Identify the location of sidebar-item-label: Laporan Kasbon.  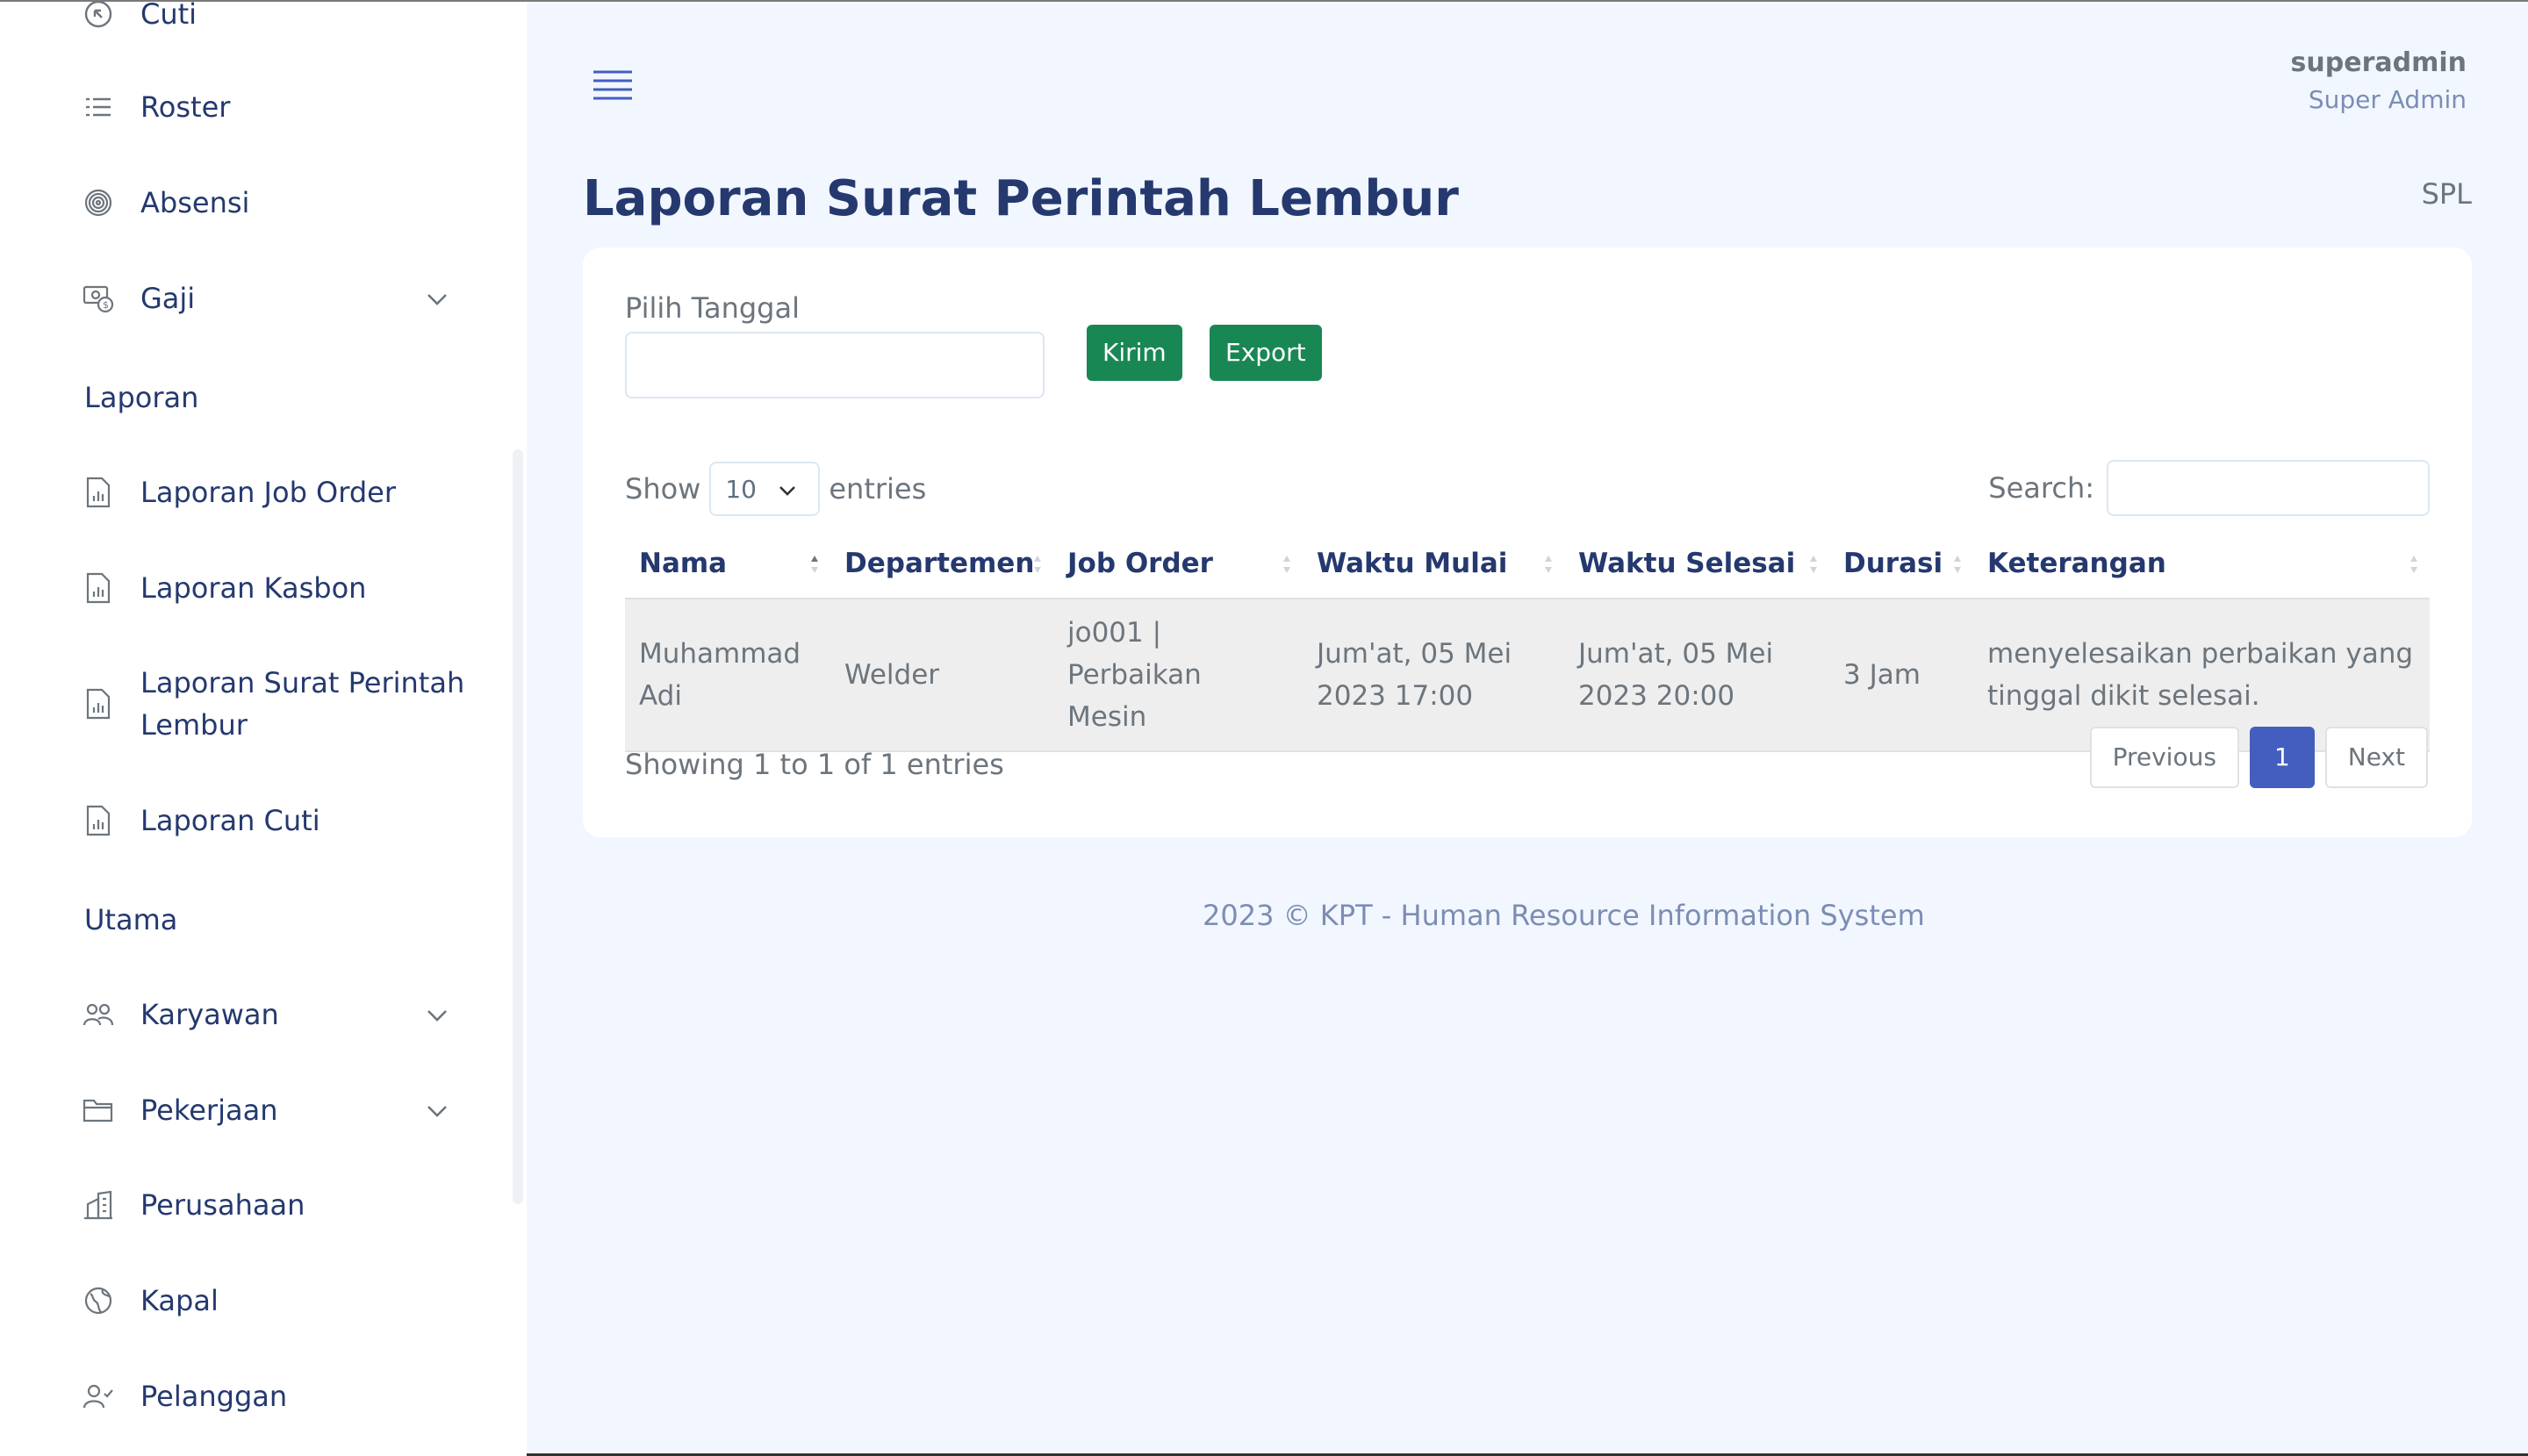
(254, 588).